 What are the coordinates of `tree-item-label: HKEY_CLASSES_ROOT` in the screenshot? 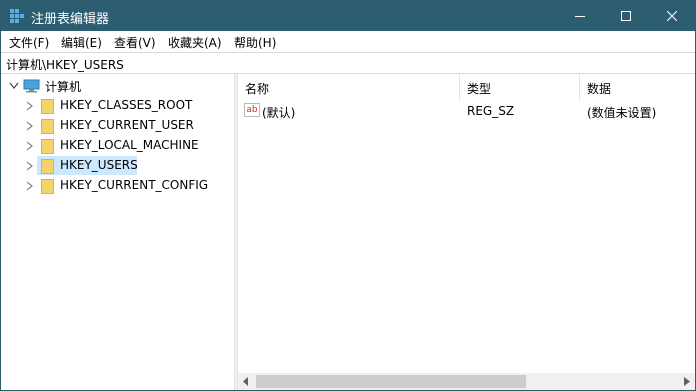 It's located at (126, 105).